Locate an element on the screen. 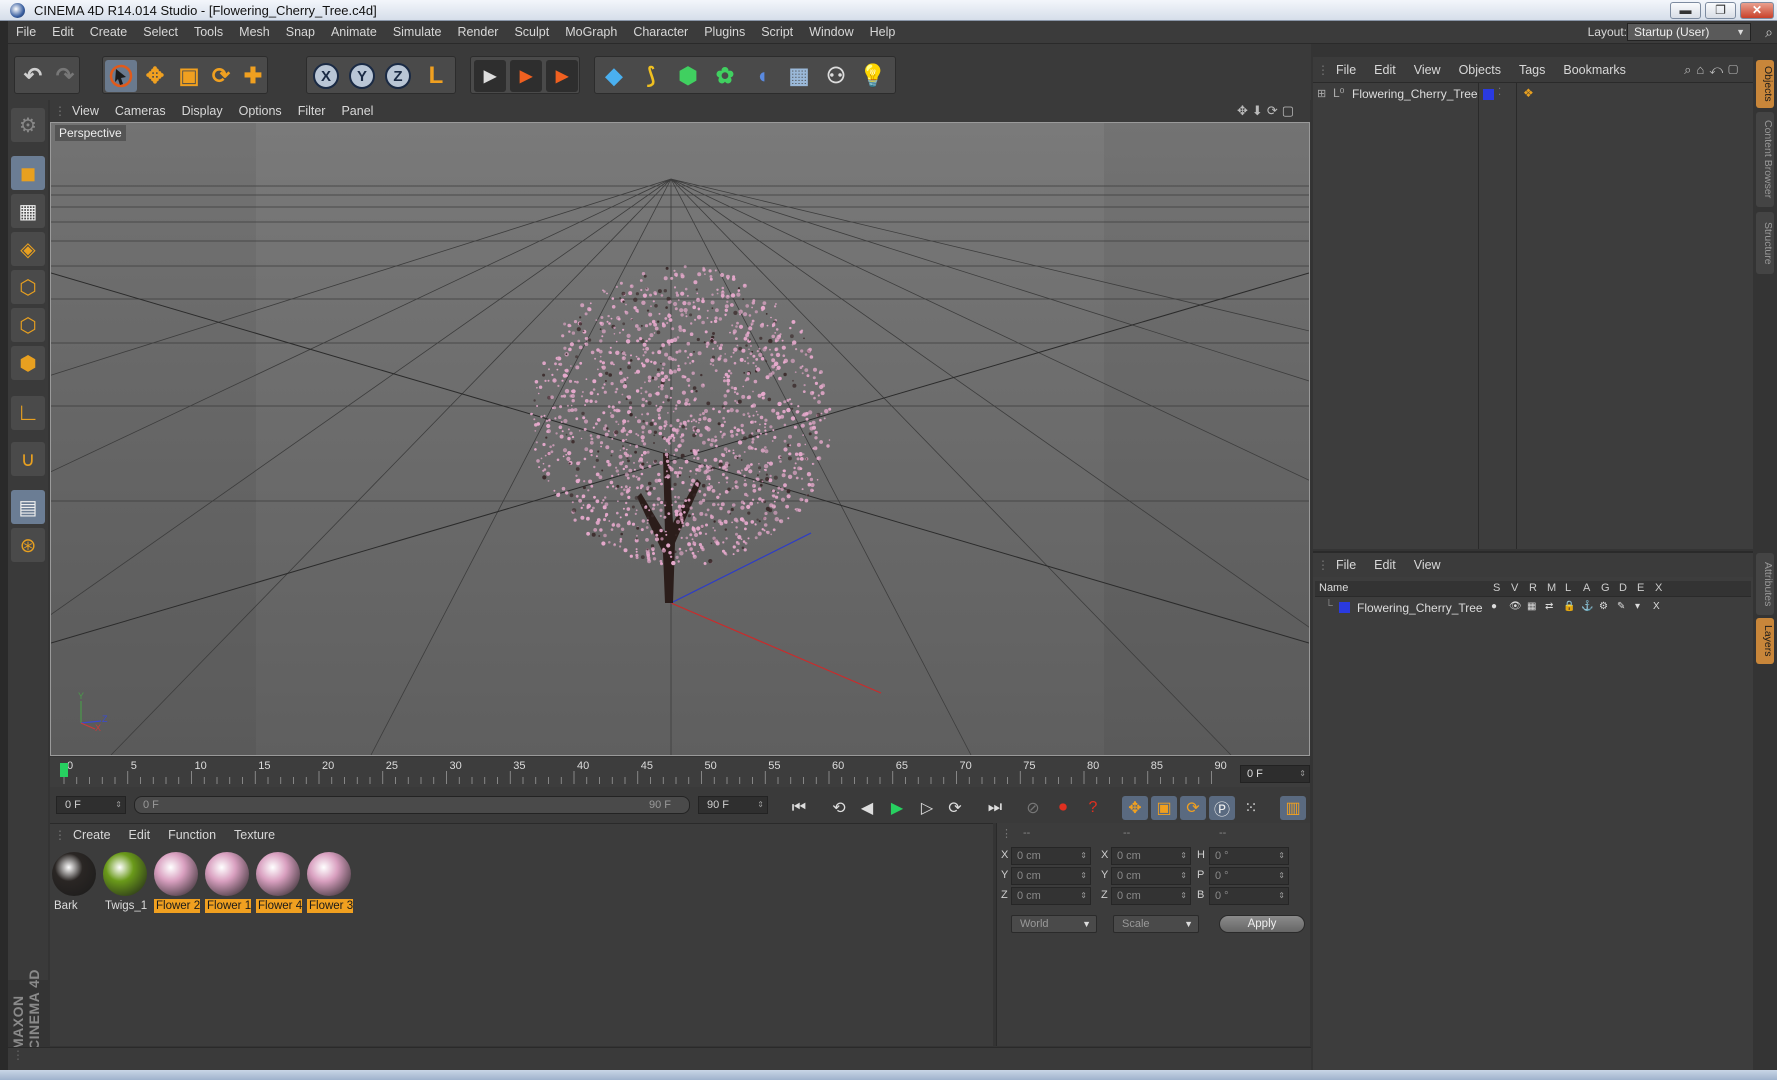 The image size is (1777, 1080). apply-button: Apply is located at coordinates (1262, 924).